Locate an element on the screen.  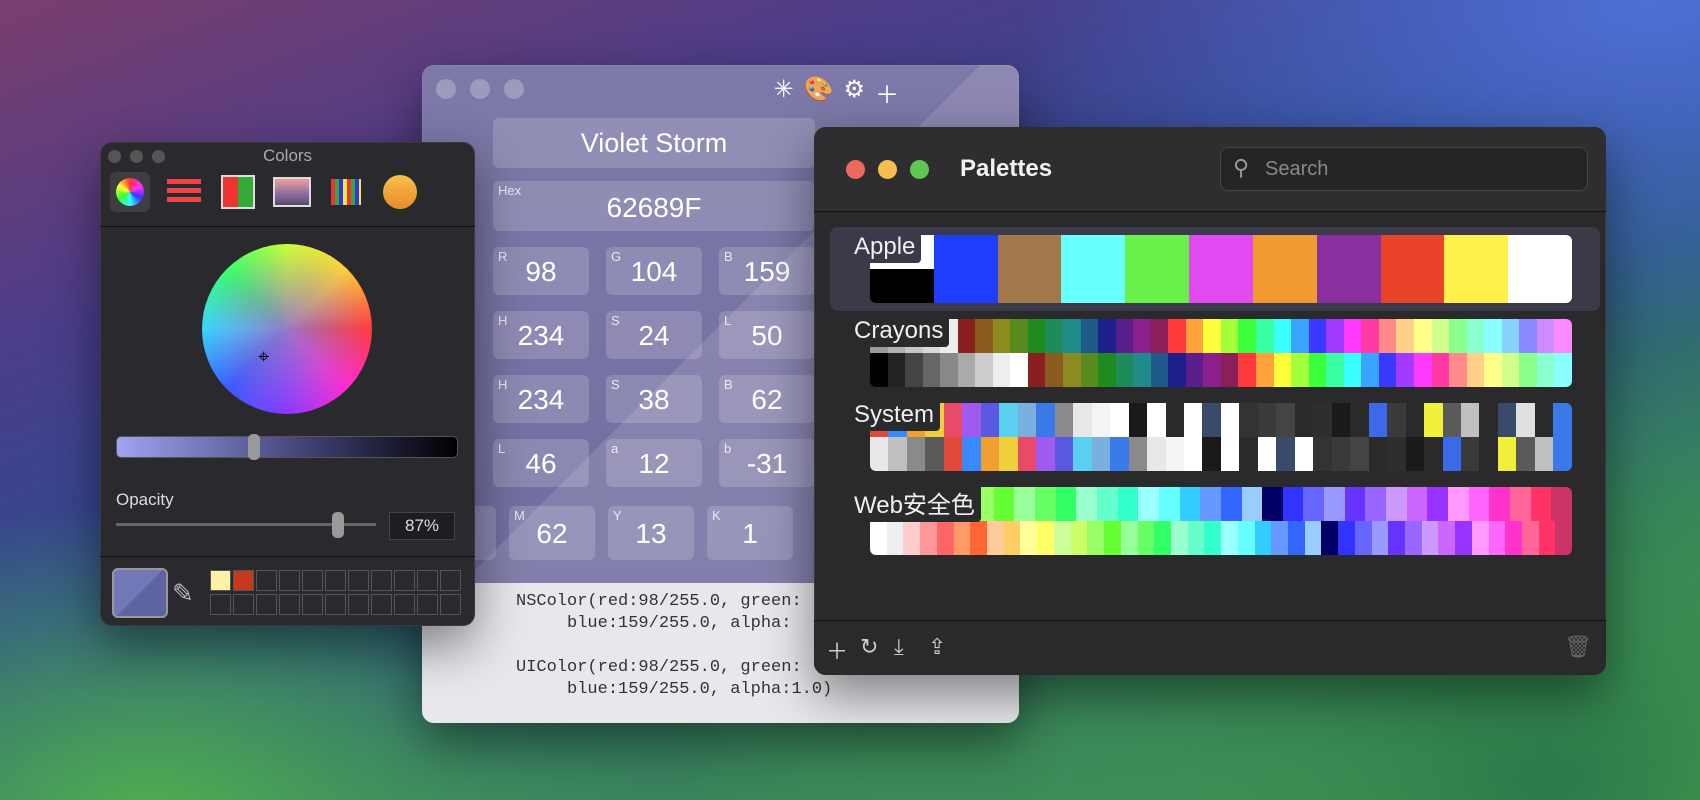
zoom-button is located at coordinates (514, 89).